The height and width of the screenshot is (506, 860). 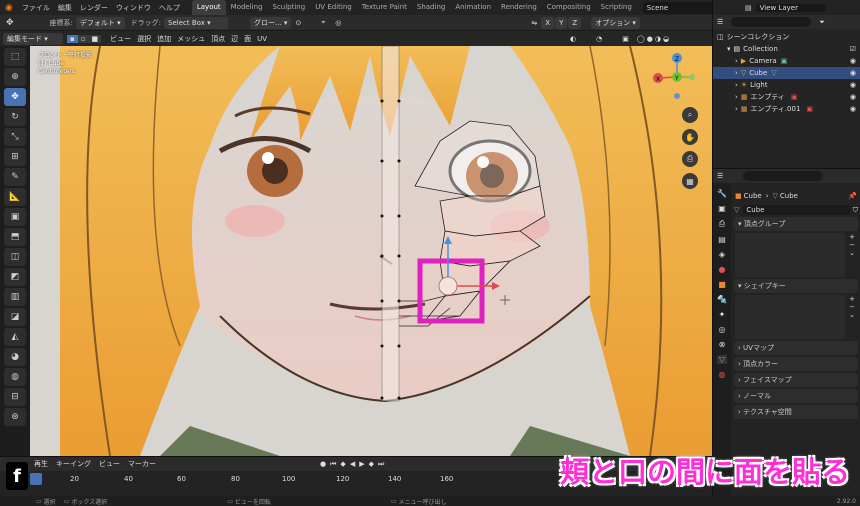 What do you see at coordinates (790, 7) in the screenshot?
I see `view-layer-label: View Layer` at bounding box center [790, 7].